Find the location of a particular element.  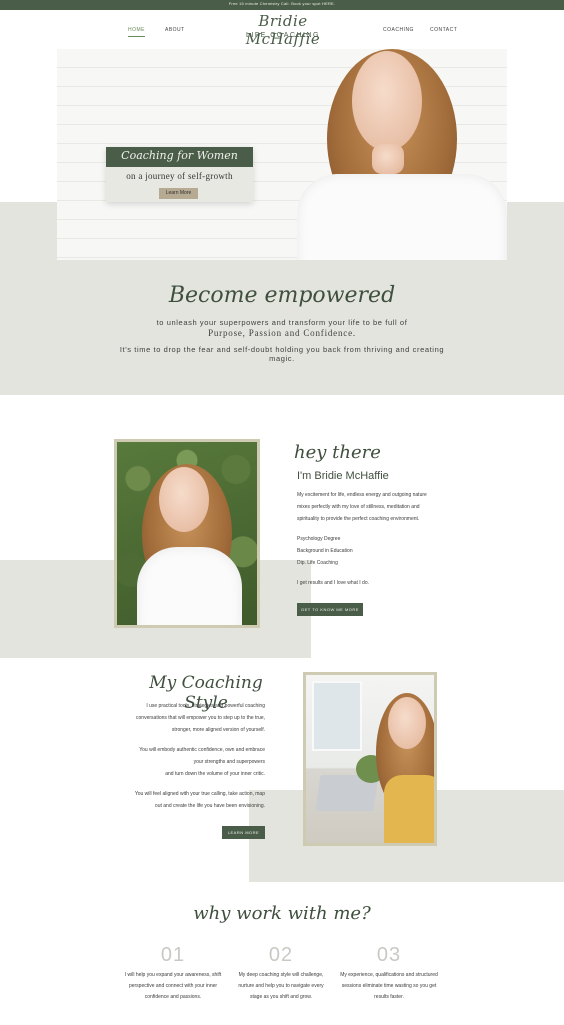

why-number-1: 01 is located at coordinates (173, 955).